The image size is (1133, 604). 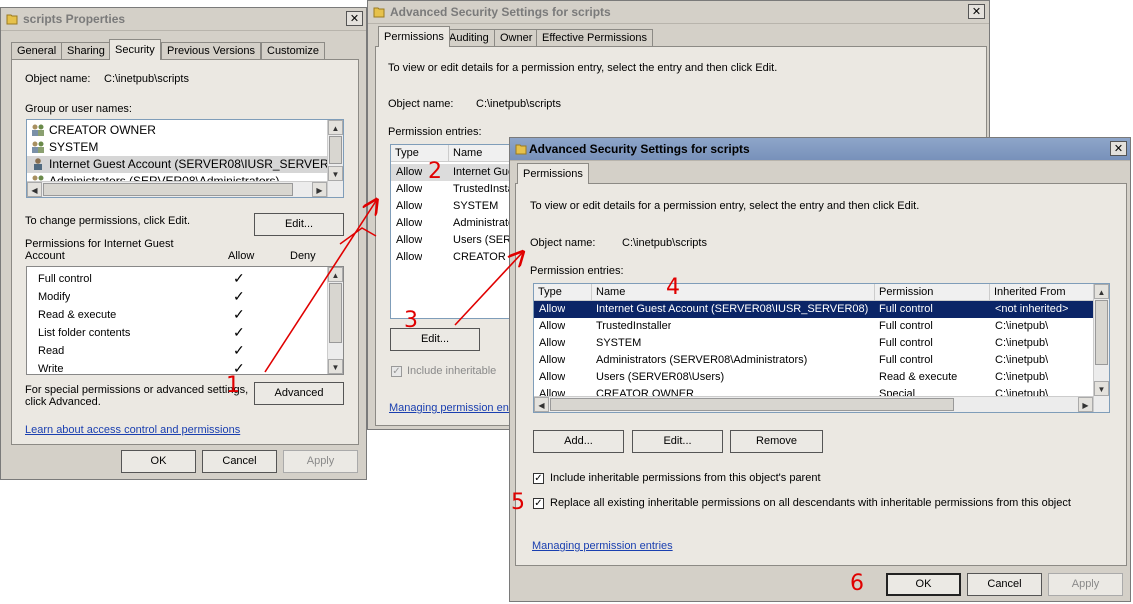 What do you see at coordinates (932, 292) in the screenshot?
I see `column-permission: Permission` at bounding box center [932, 292].